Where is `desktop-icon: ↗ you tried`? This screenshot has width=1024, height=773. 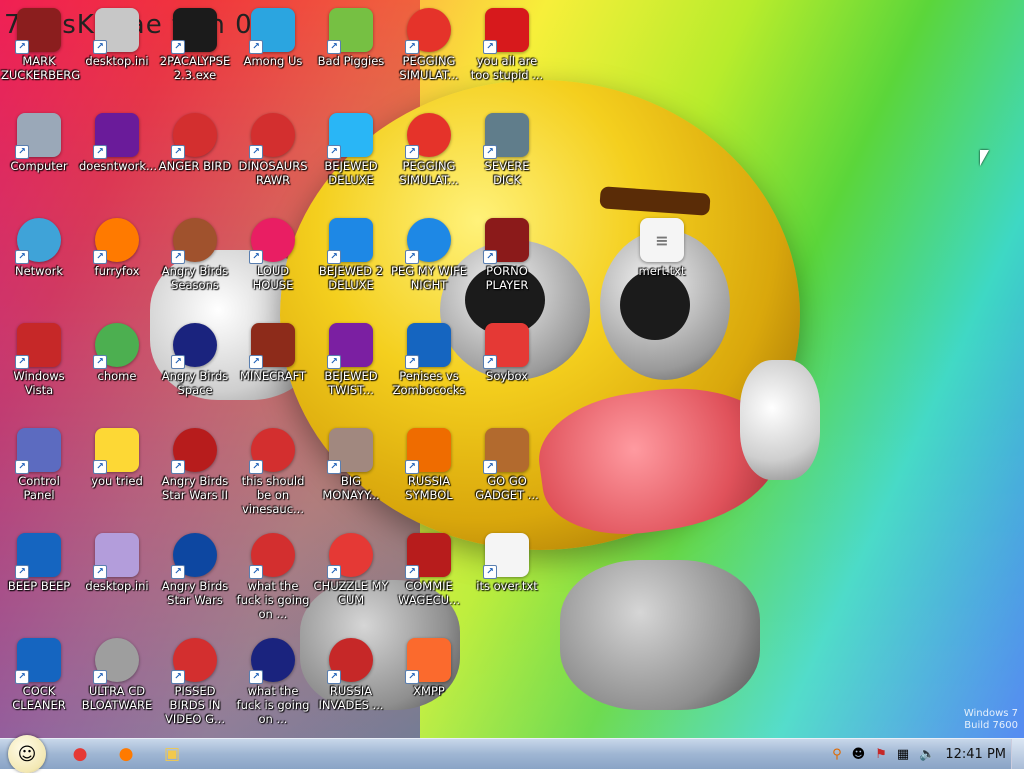 desktop-icon: ↗ you tried is located at coordinates (117, 473).